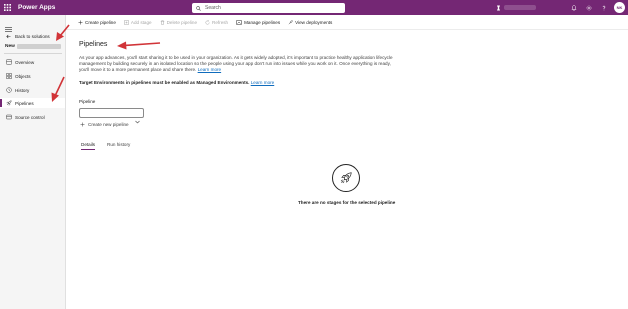 The height and width of the screenshot is (309, 628). Describe the element at coordinates (87, 101) in the screenshot. I see `pipeline-field-label: Pipeline` at that location.